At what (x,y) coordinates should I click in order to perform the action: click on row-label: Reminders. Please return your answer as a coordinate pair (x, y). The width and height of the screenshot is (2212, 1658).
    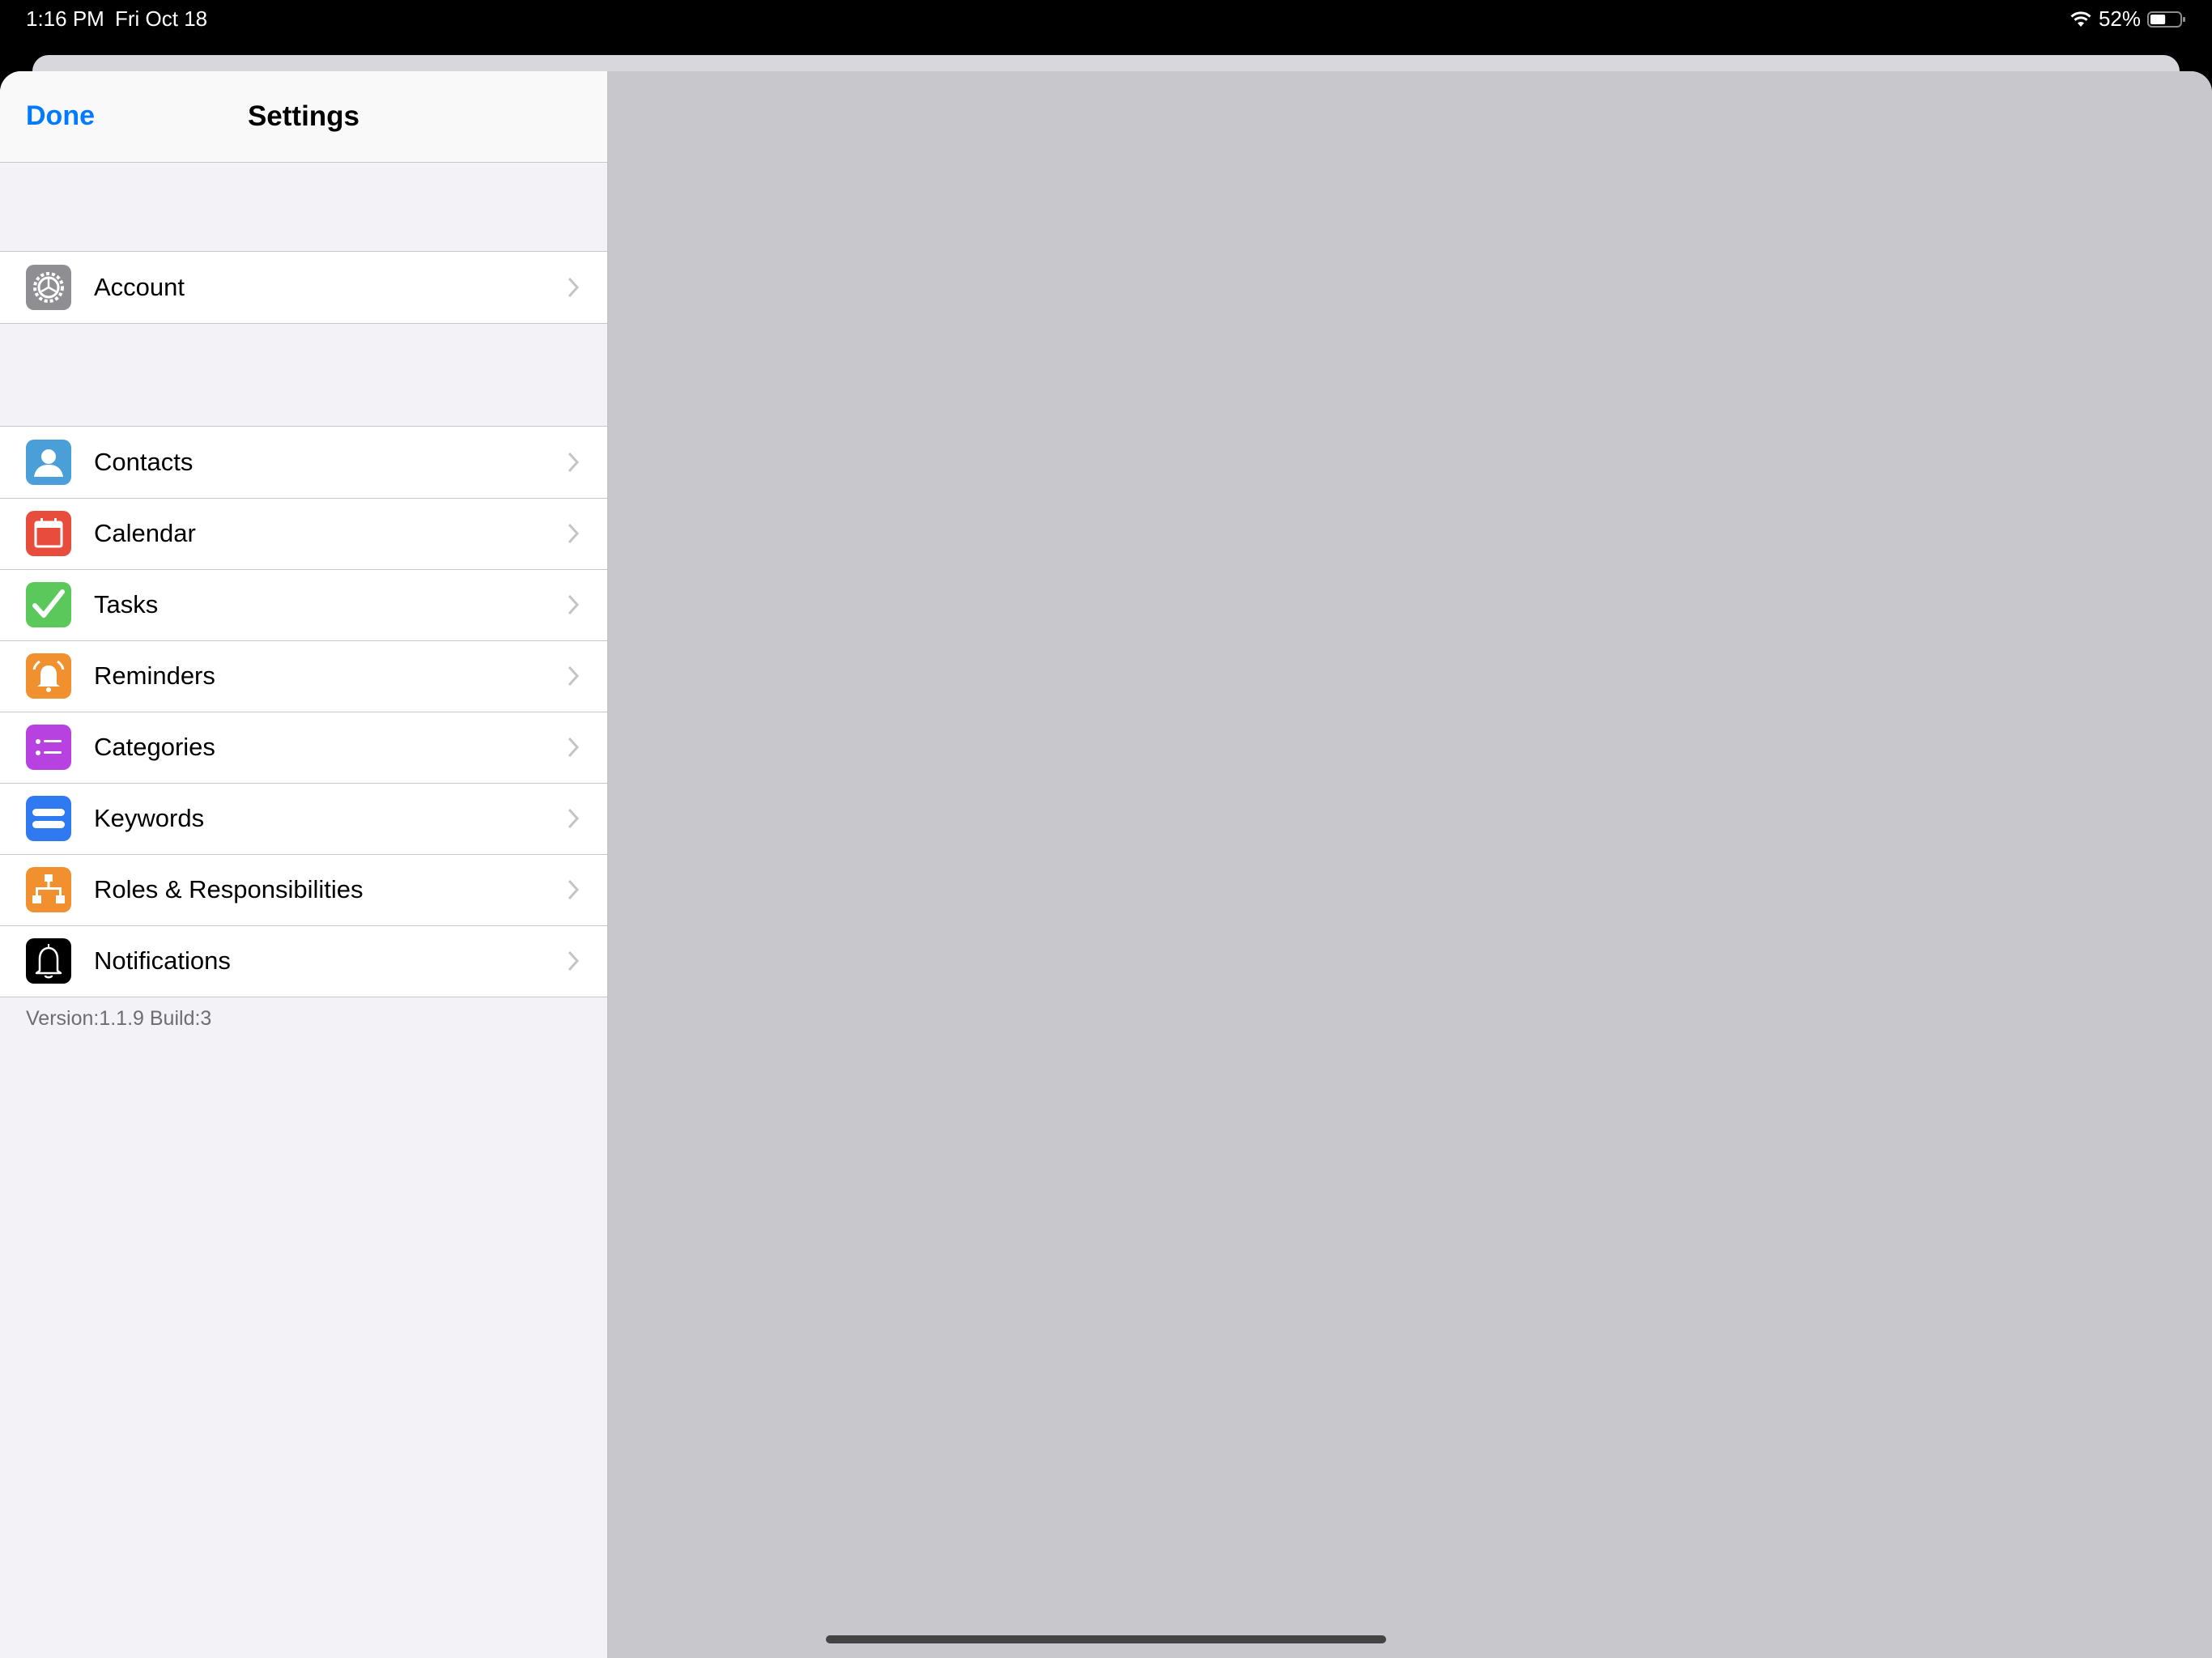
    Looking at the image, I should click on (155, 675).